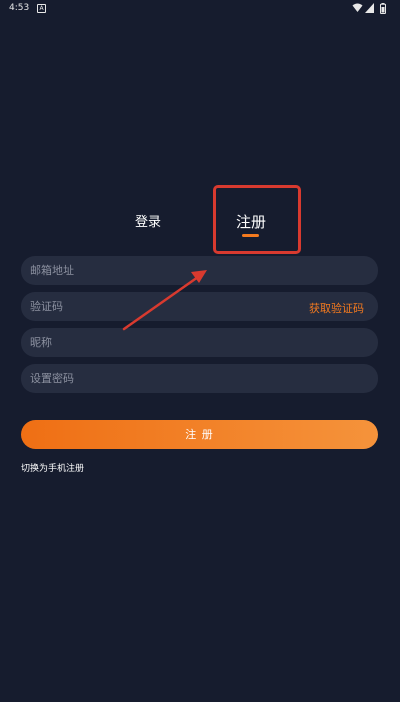  I want to click on verification-code-field: 获取验证码, so click(199, 306).